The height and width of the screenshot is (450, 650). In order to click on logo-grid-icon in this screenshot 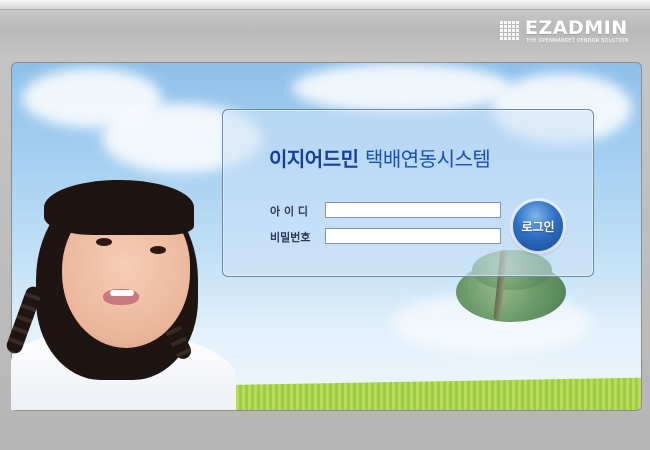, I will do `click(510, 30)`.